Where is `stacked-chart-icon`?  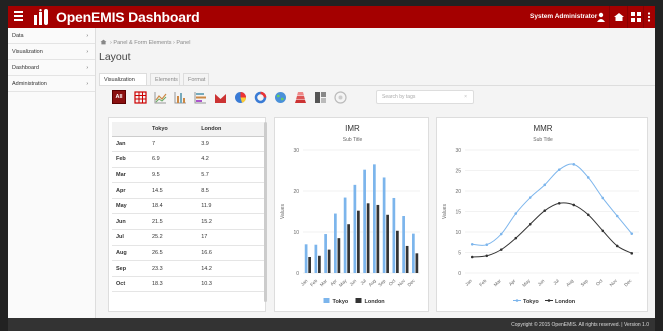 stacked-chart-icon is located at coordinates (320, 97).